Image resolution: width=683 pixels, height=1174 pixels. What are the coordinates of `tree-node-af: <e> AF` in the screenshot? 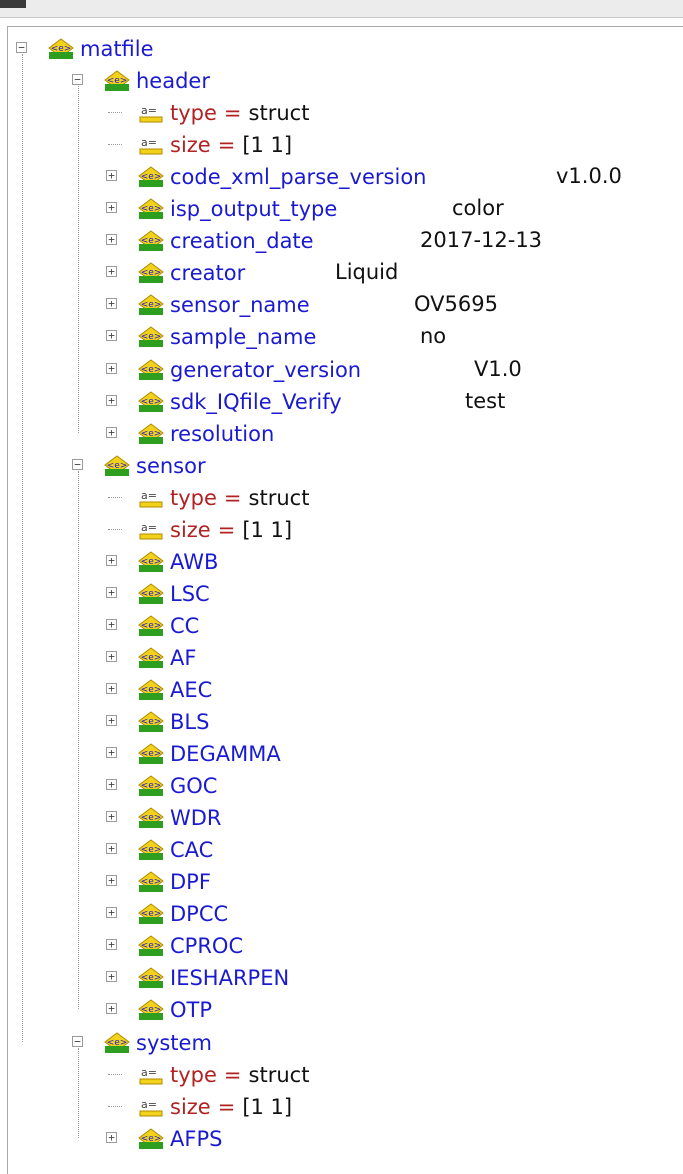 It's located at (151, 657).